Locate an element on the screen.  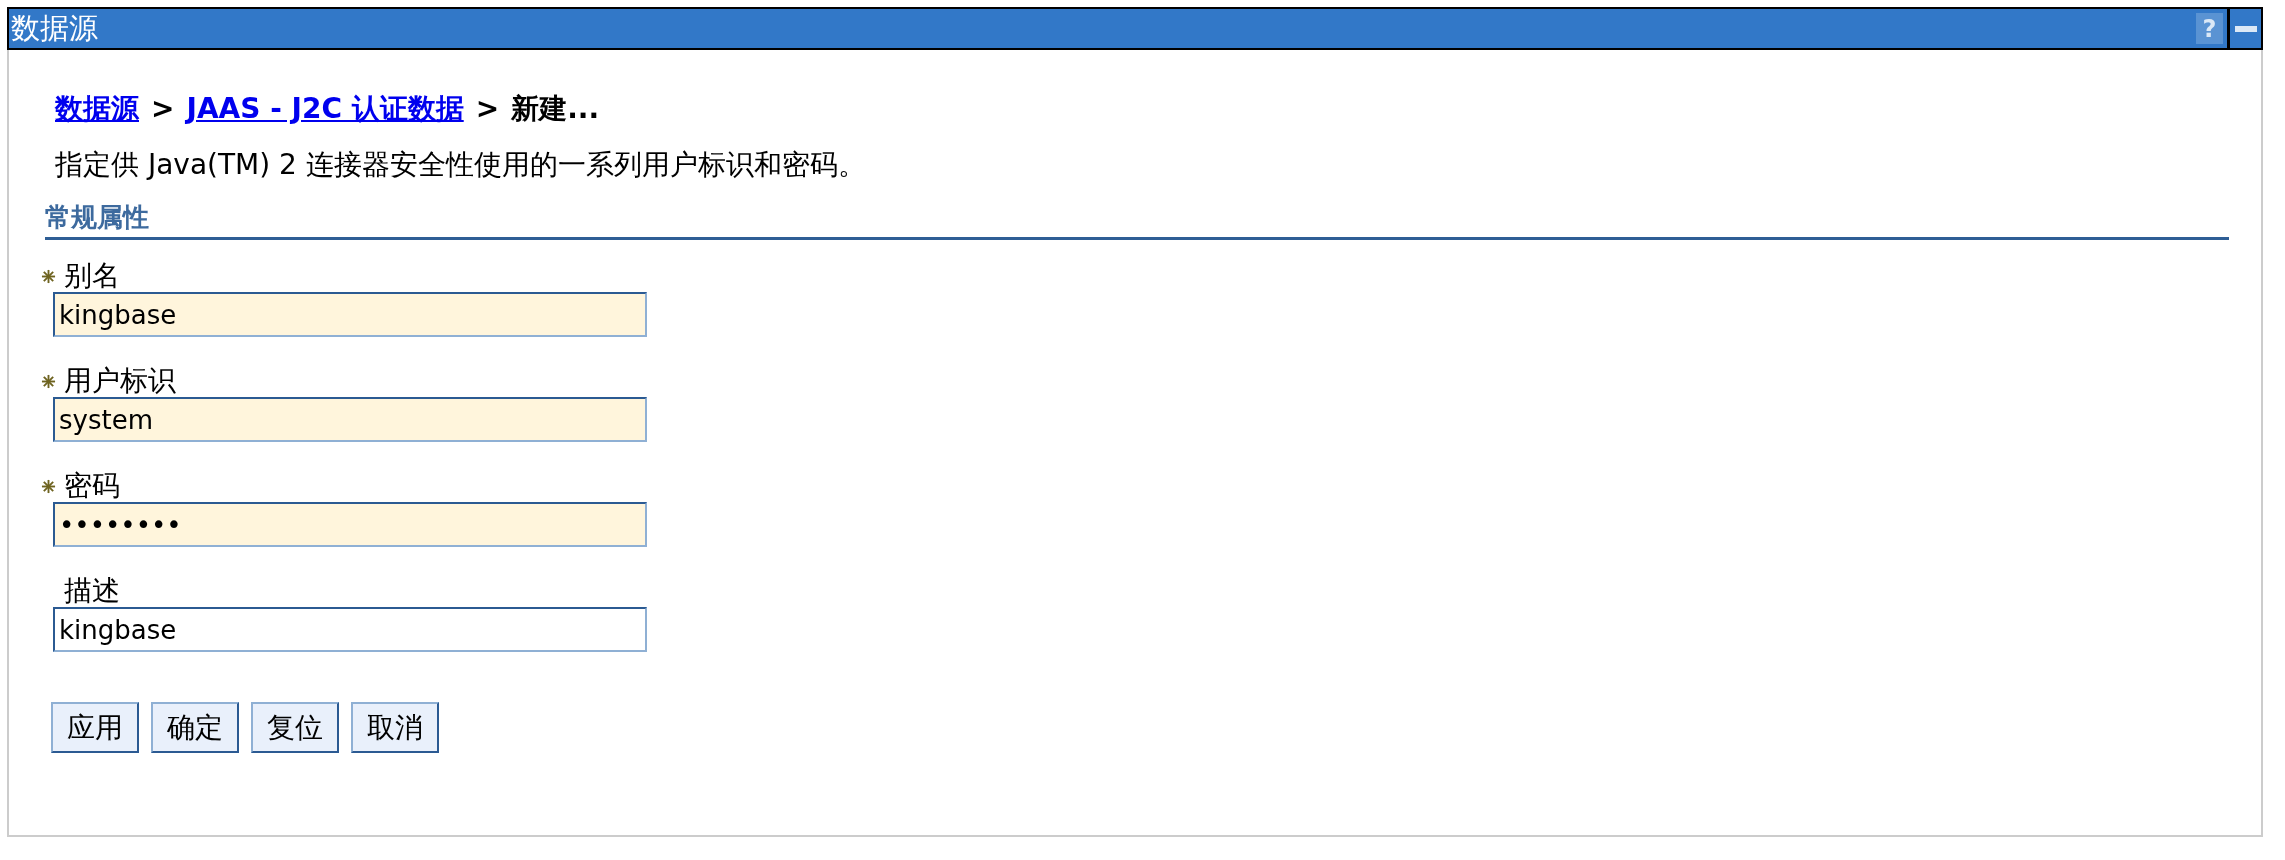
breadcrumb-link: JAAS - J2C 认证数据 is located at coordinates (325, 109).